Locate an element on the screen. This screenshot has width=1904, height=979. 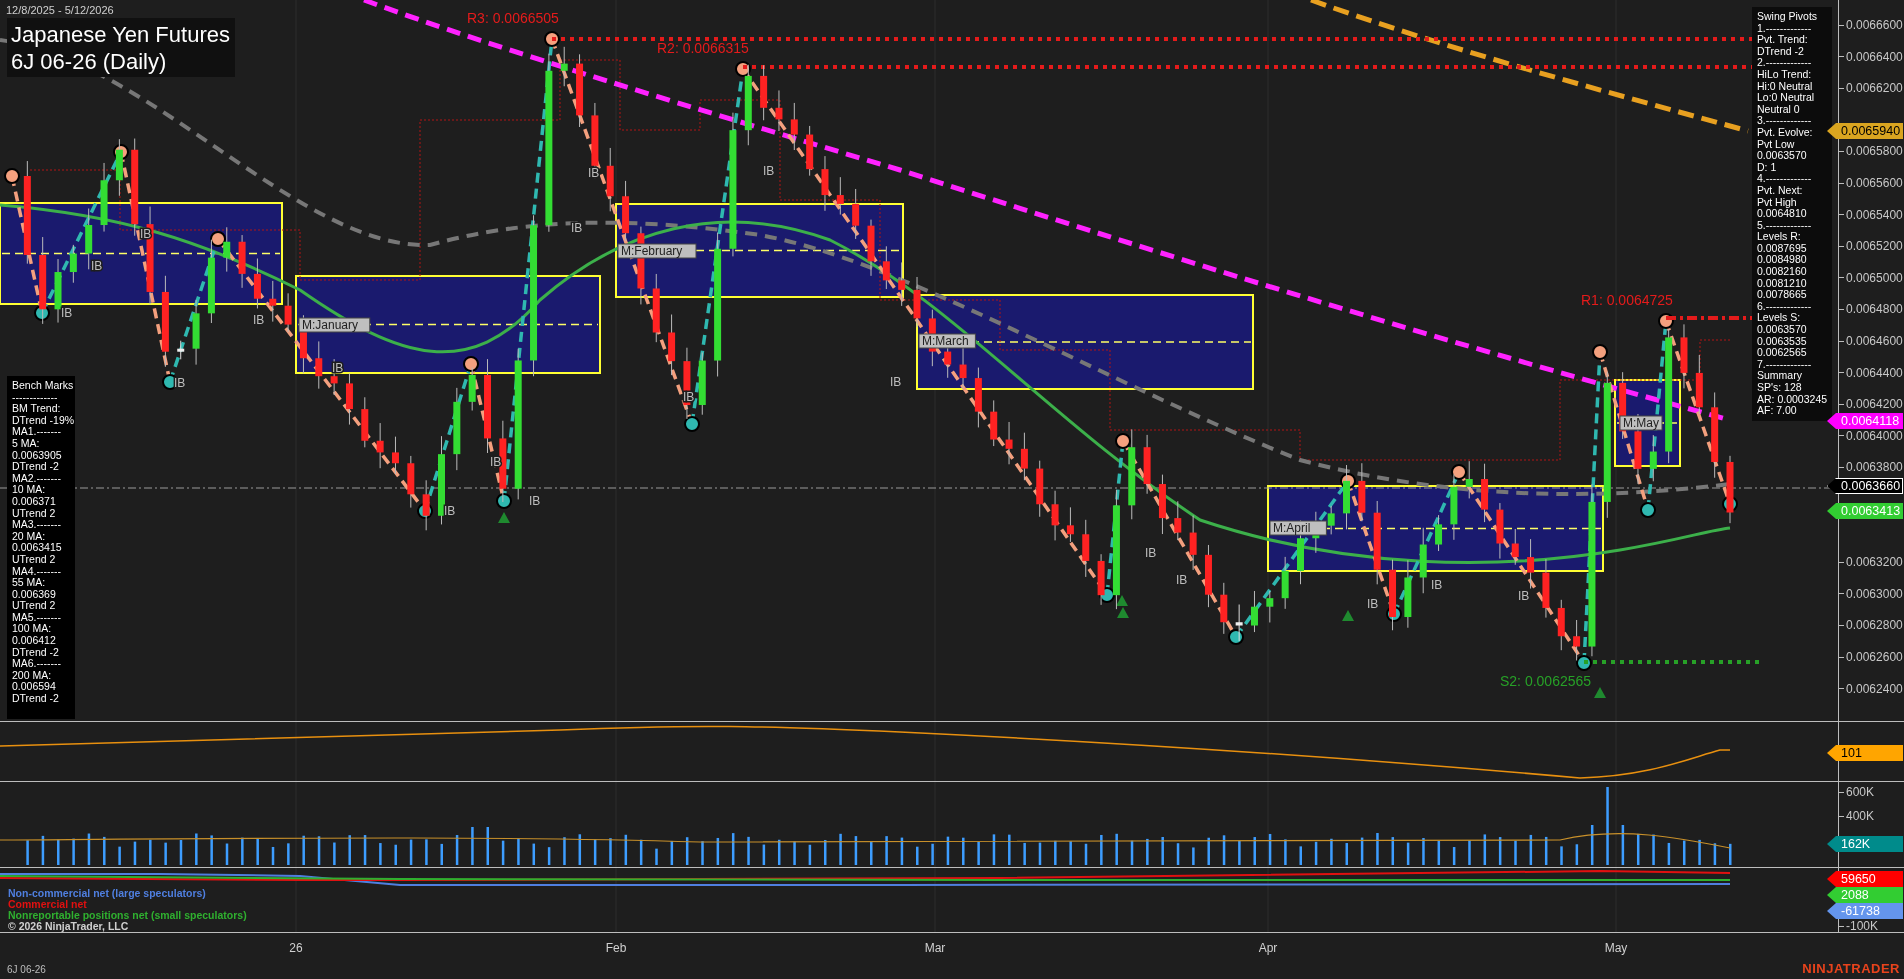
panel-line: Swing Pivots is located at coordinates (1788, 17).